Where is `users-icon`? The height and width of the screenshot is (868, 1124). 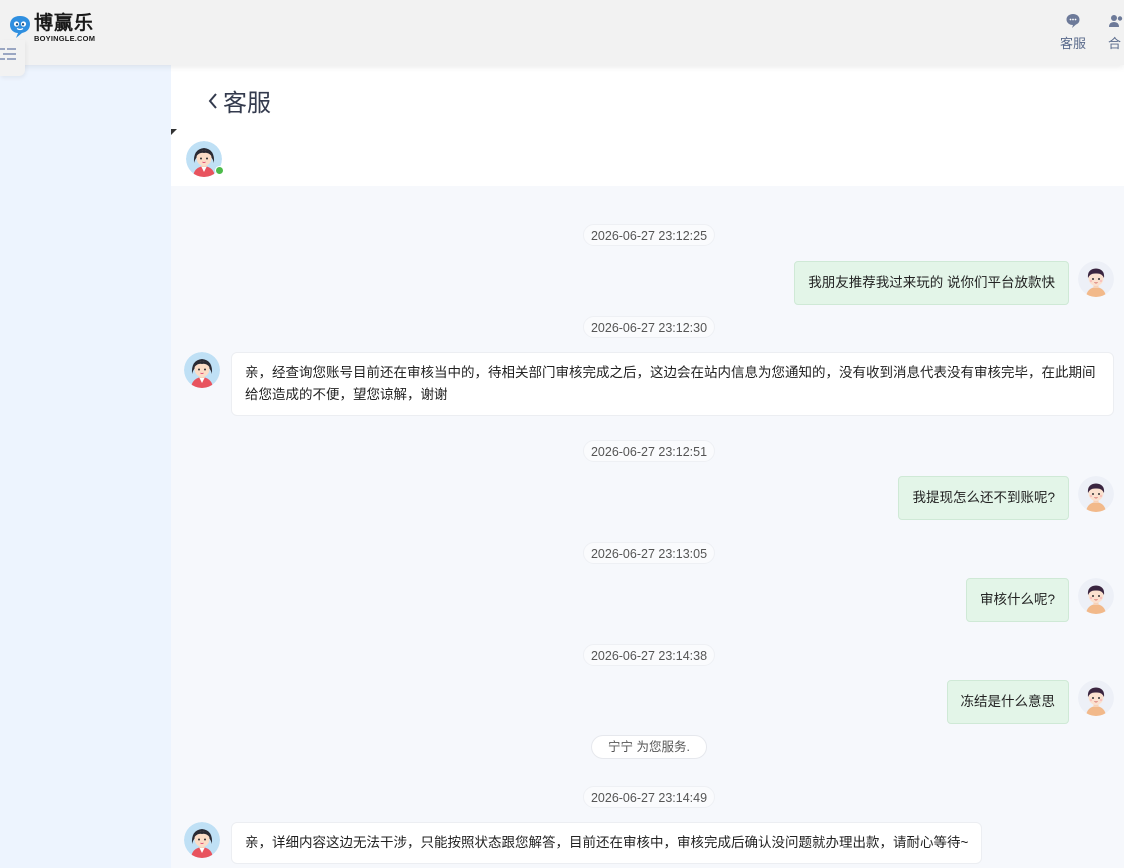 users-icon is located at coordinates (1116, 21).